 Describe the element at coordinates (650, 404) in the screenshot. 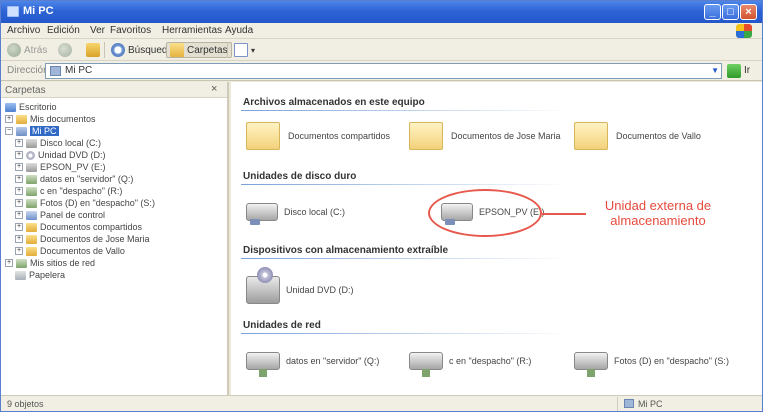

I see `status-location: Mi PC` at that location.